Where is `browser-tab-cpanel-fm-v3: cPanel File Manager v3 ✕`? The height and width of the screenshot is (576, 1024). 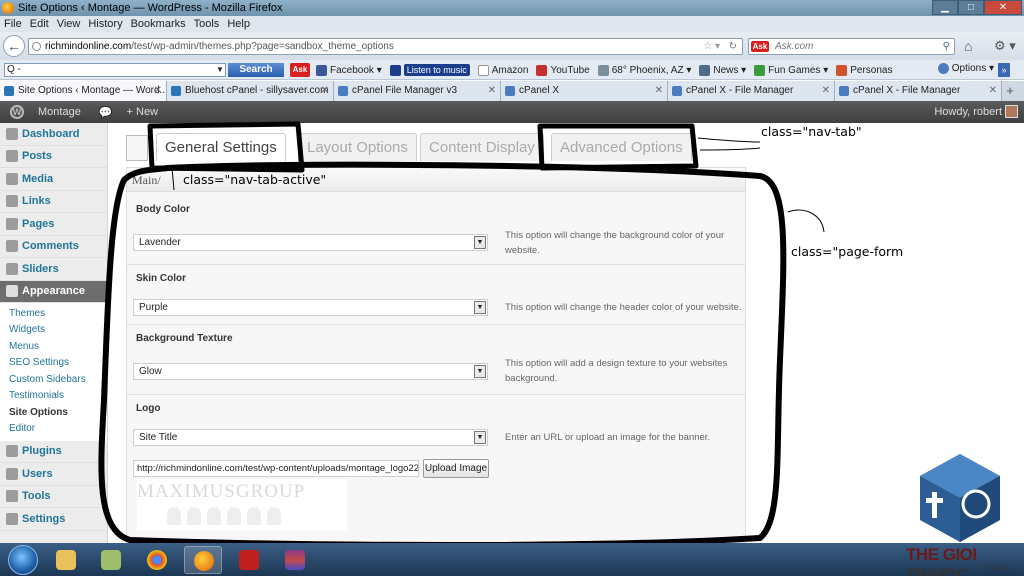
browser-tab-cpanel-fm-v3: cPanel File Manager v3 ✕ is located at coordinates (417, 91).